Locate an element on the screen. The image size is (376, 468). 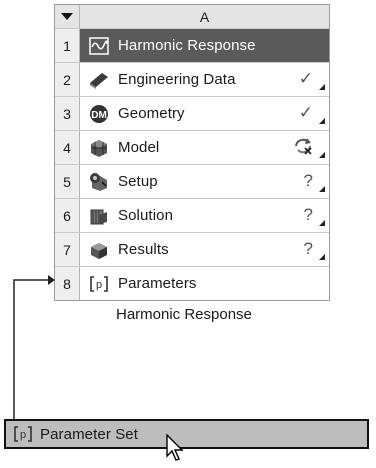
mouse-cursor-icon is located at coordinates (175, 447).